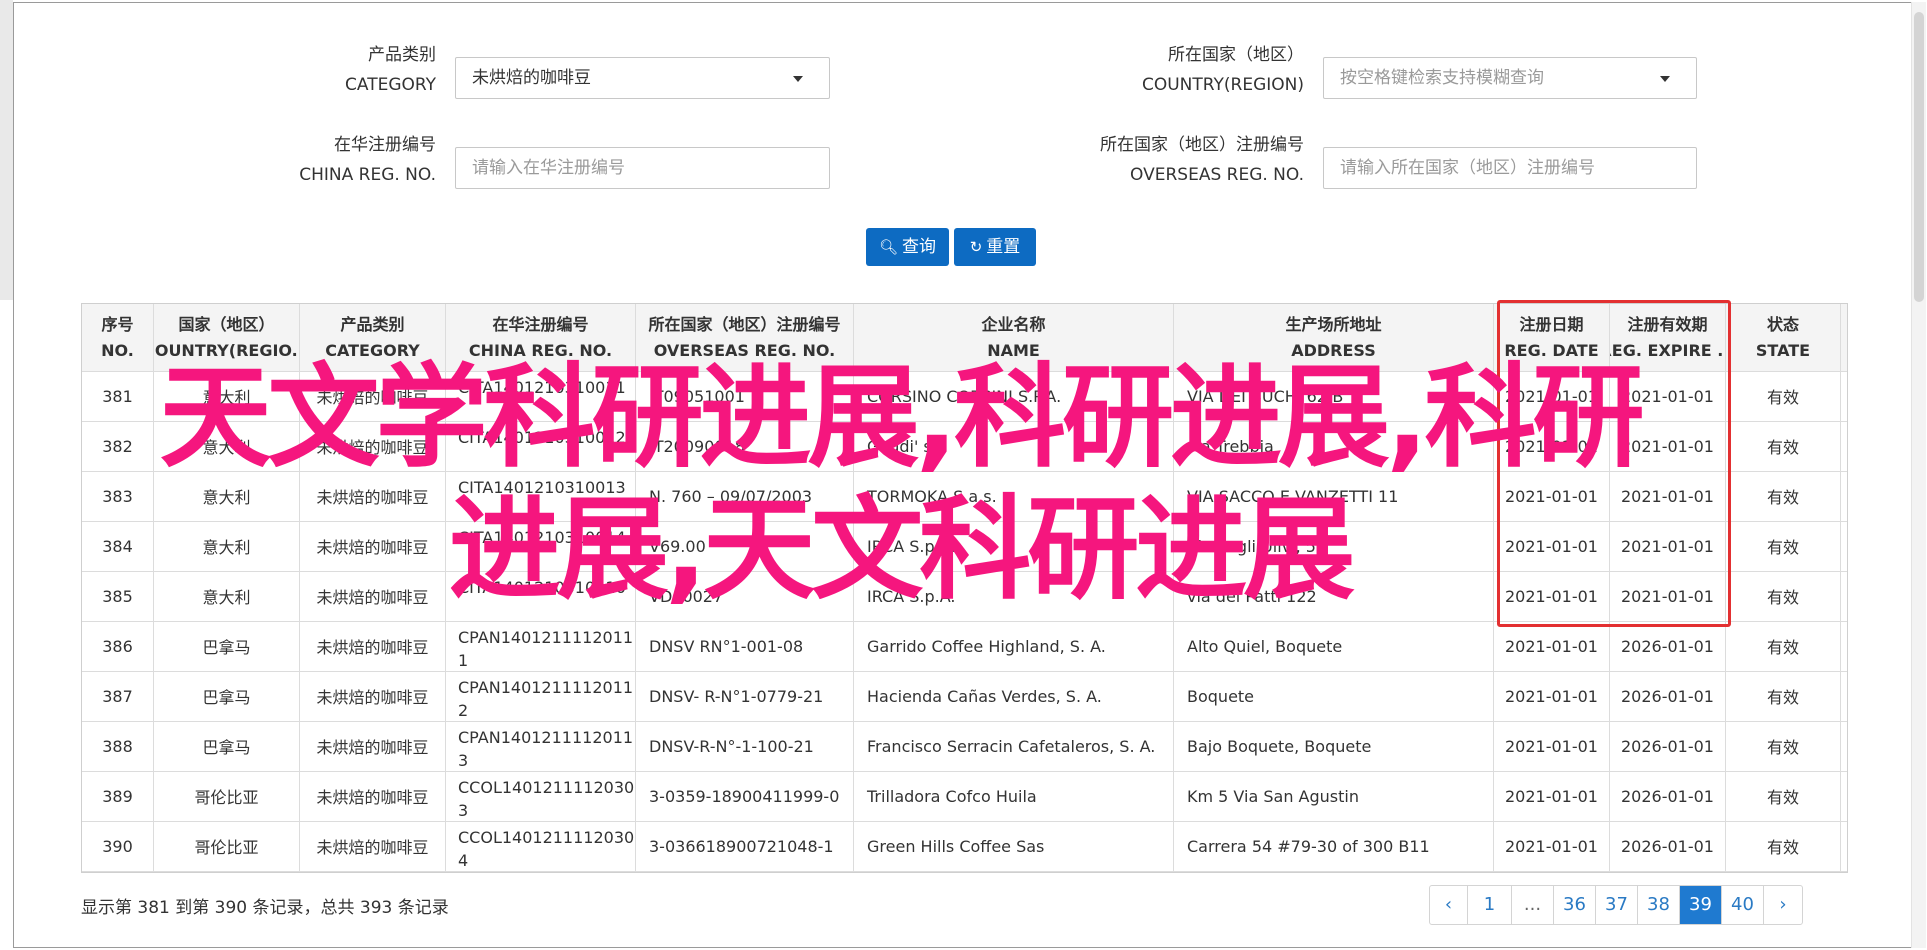 Image resolution: width=1927 pixels, height=950 pixels. Describe the element at coordinates (1013, 350) in the screenshot. I see `column-header-en: NAME` at that location.